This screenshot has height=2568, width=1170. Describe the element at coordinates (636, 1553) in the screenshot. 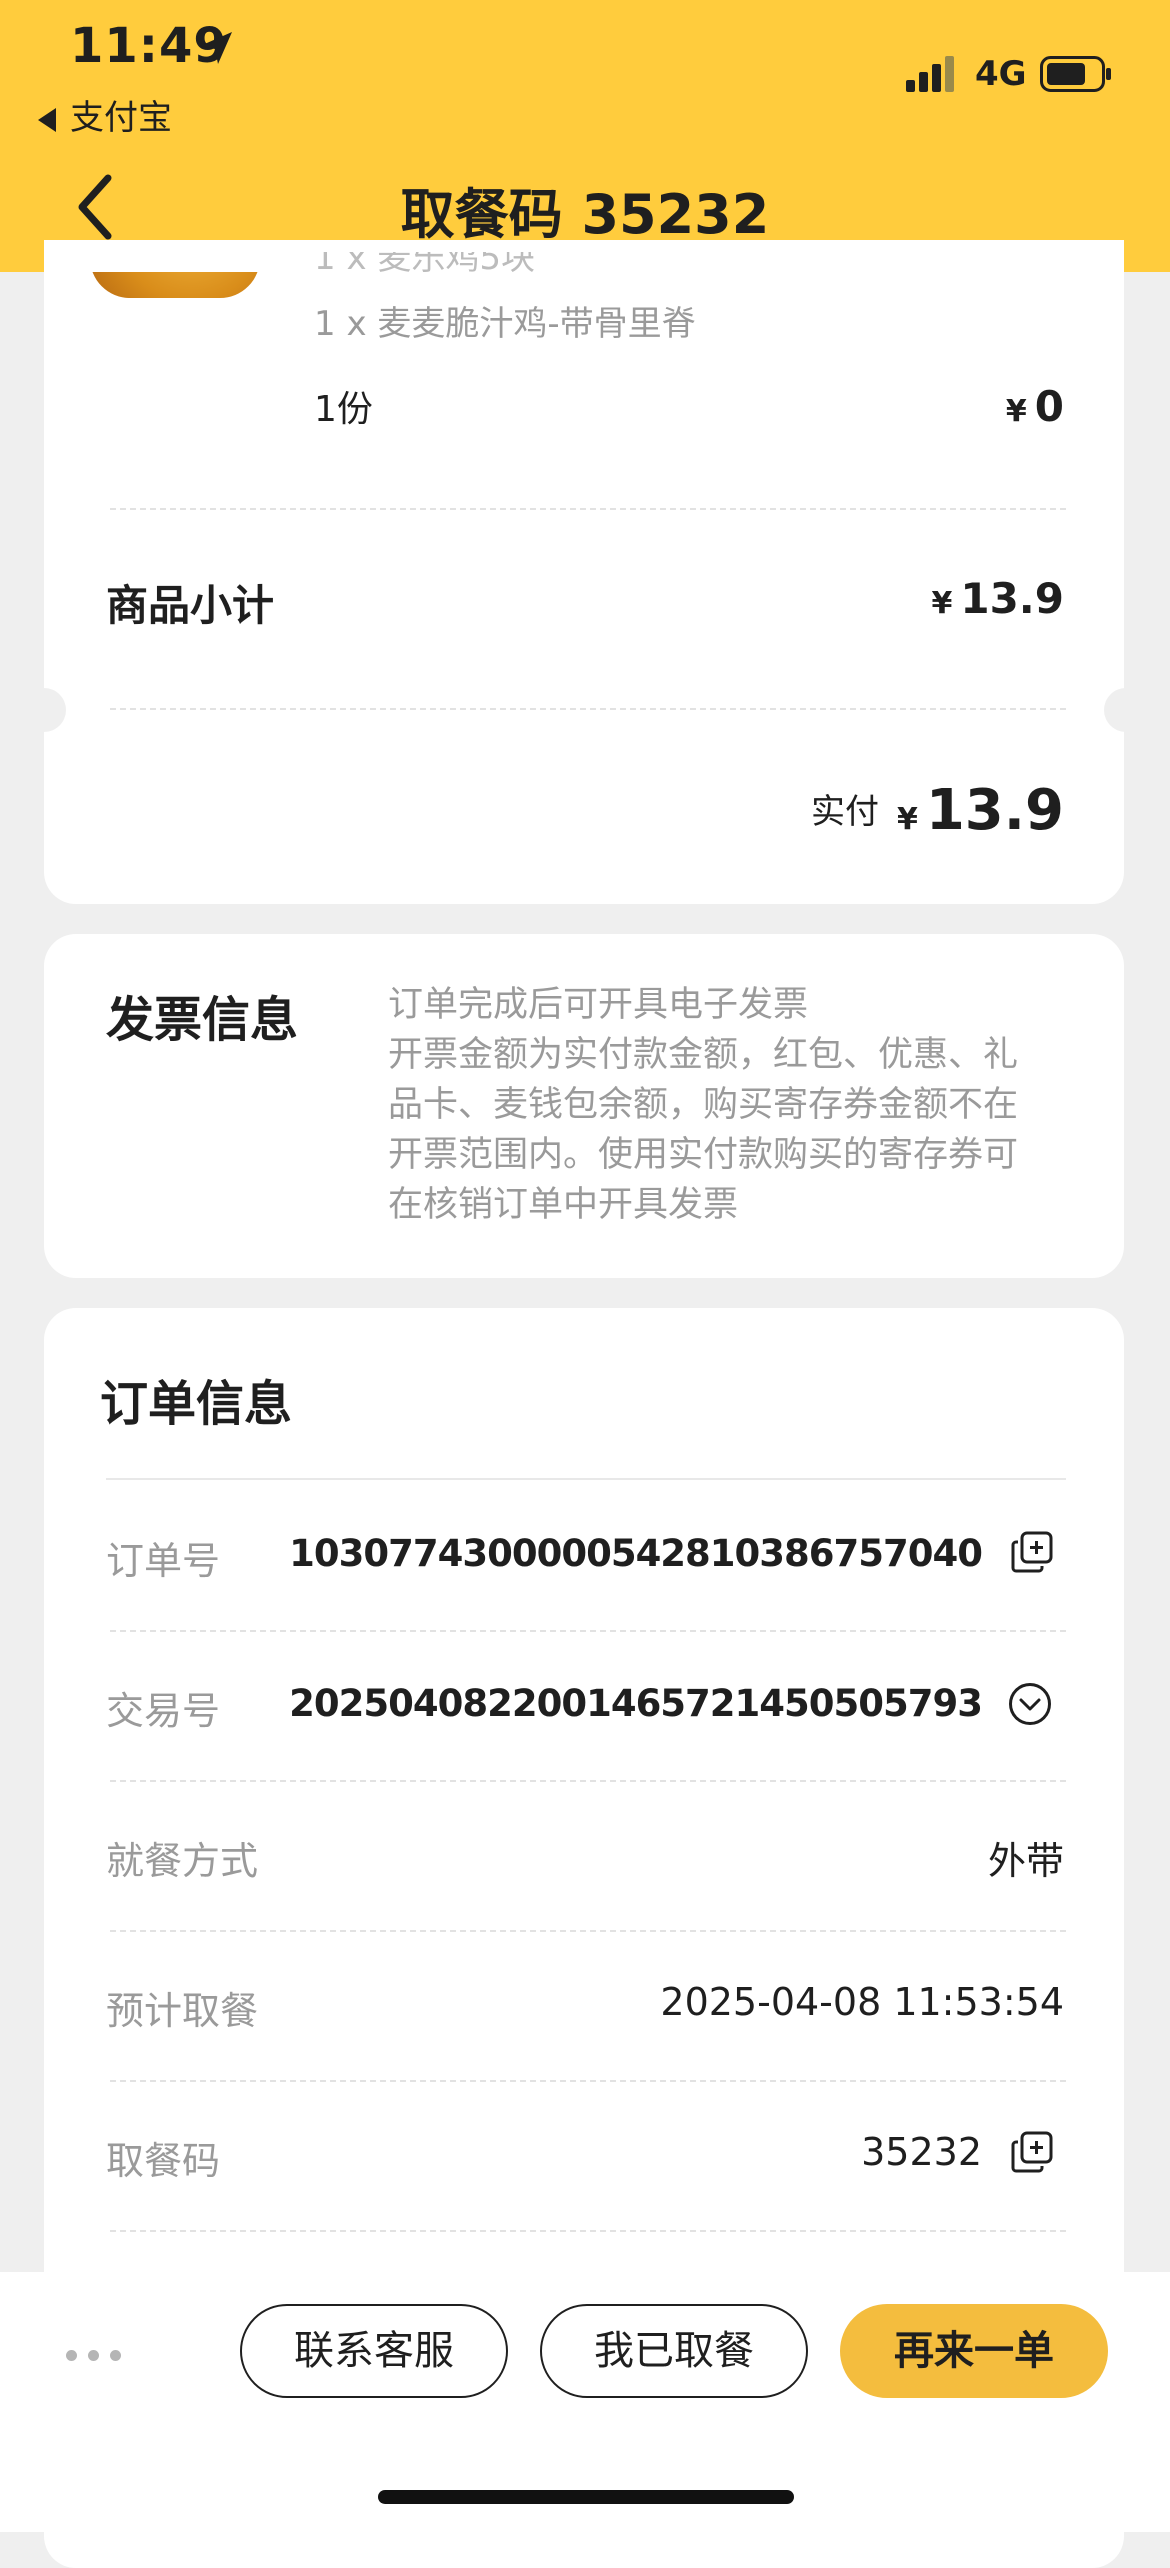

I see `order-number-value: 1030774300000542810386757040` at that location.